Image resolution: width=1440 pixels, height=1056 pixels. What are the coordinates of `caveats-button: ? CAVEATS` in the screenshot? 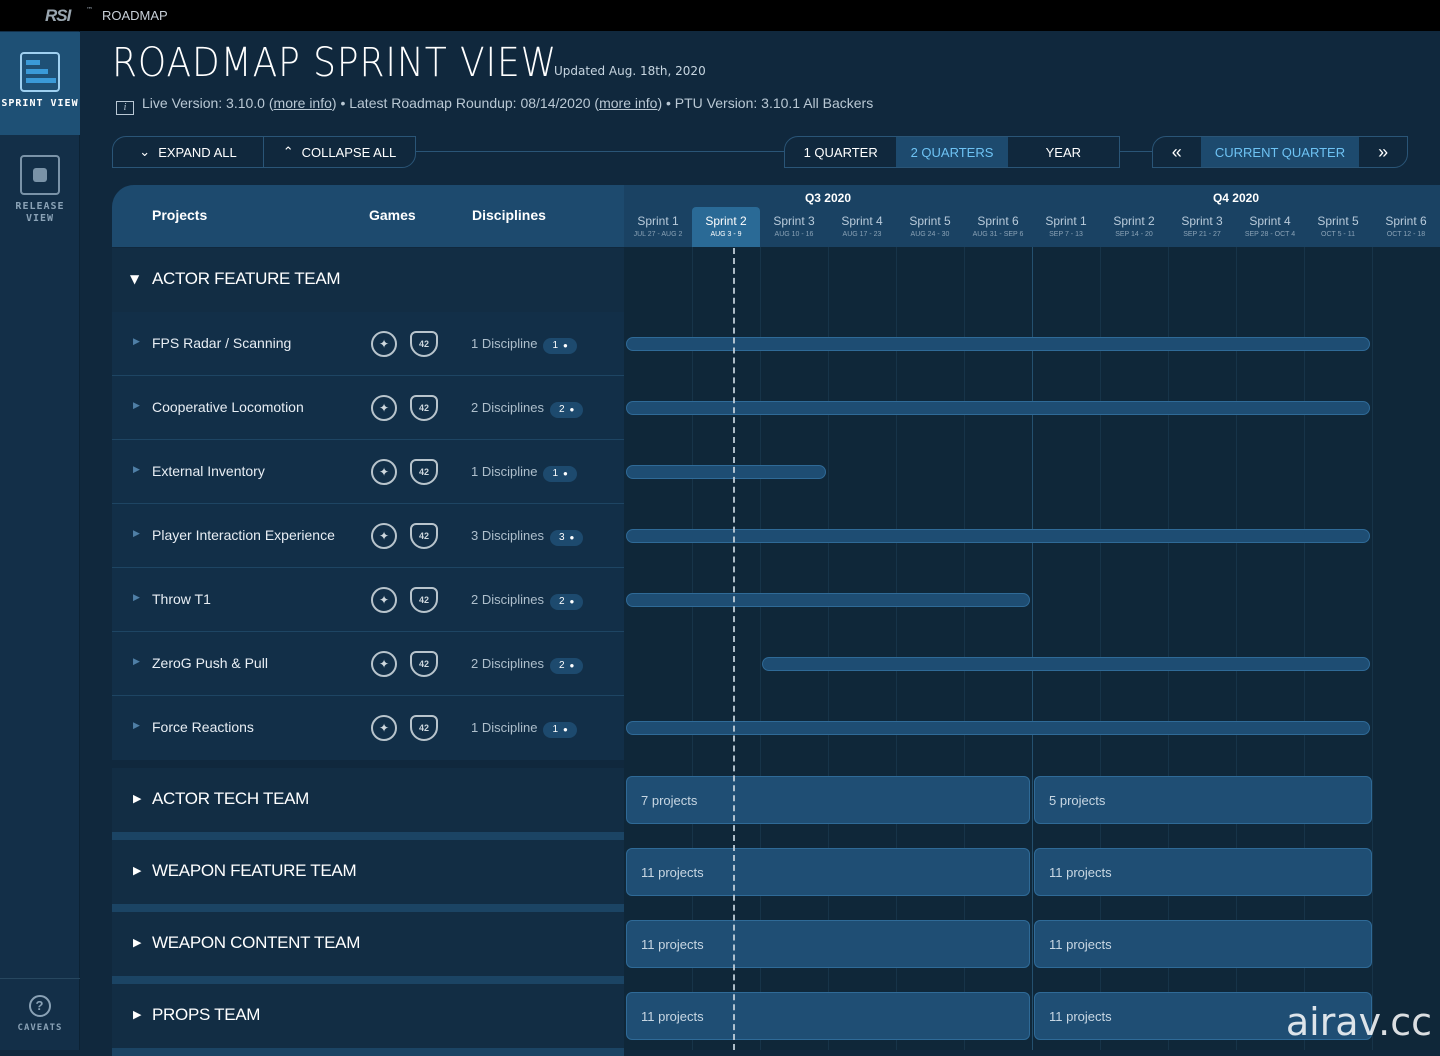 It's located at (40, 1005).